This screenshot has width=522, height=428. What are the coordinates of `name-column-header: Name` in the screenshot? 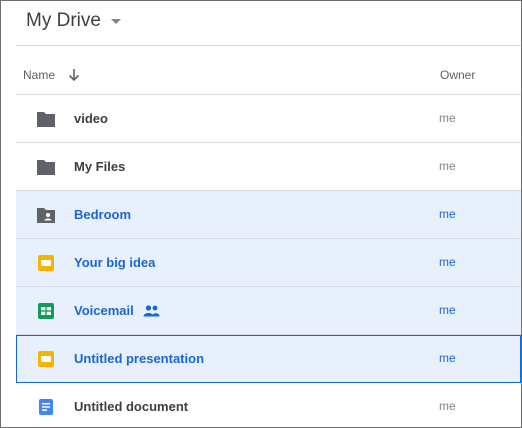 It's located at (52, 75).